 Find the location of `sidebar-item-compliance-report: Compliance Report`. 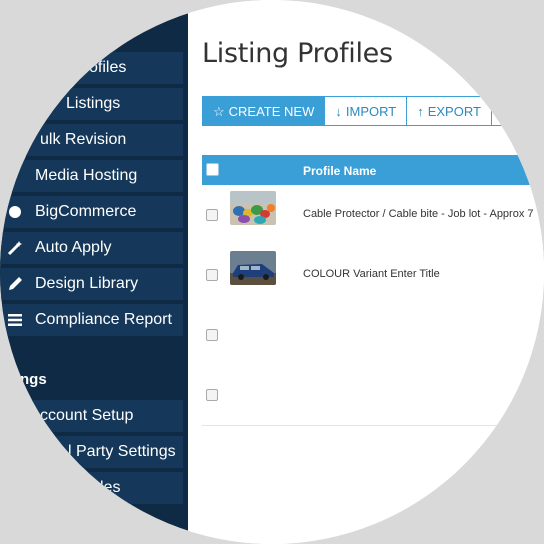

sidebar-item-compliance-report: Compliance Report is located at coordinates (91, 320).